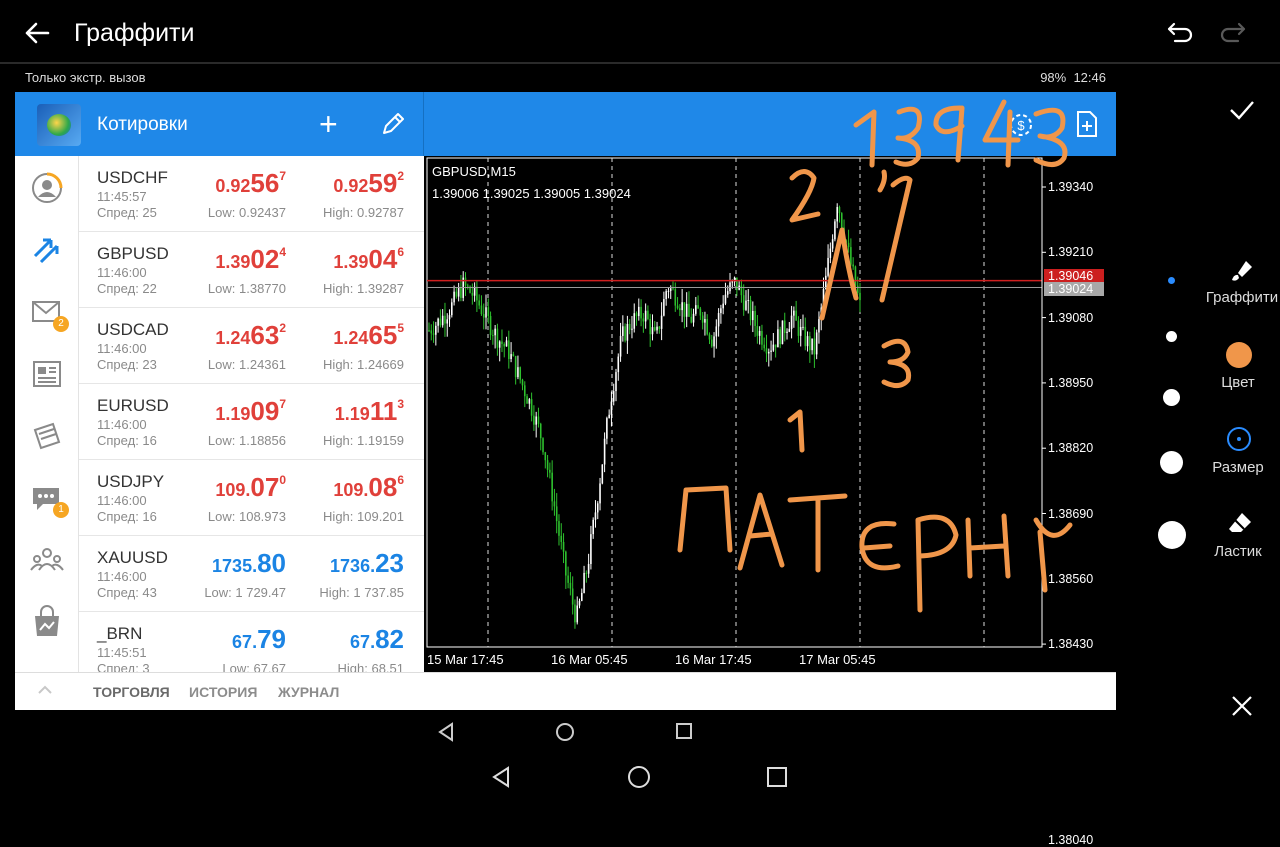 Image resolution: width=1280 pixels, height=847 pixels. What do you see at coordinates (308, 692) in the screenshot?
I see `tab-journal: ЖУРНАЛ` at bounding box center [308, 692].